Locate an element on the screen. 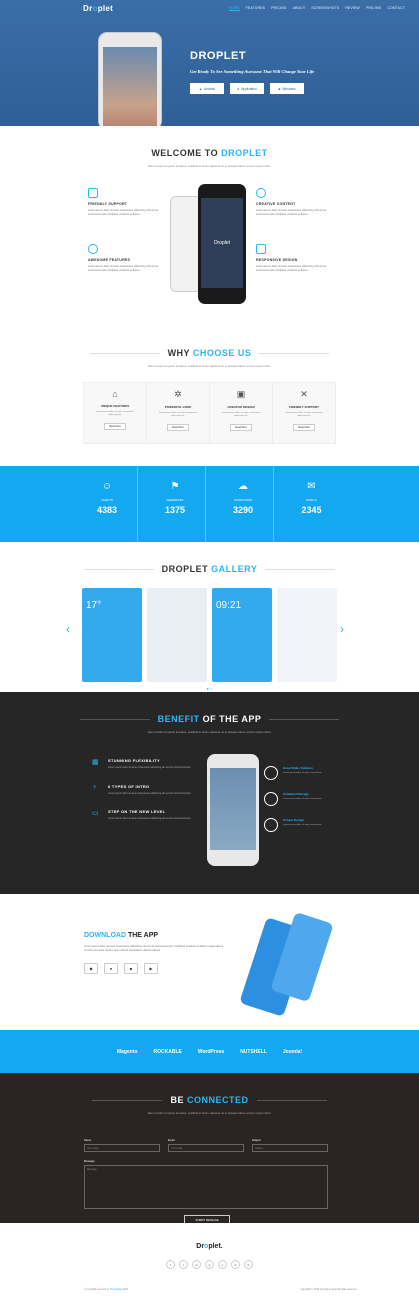 Image resolution: width=419 pixels, height=1305 pixels. name-field-group: Name Your name is located at coordinates (122, 1144).